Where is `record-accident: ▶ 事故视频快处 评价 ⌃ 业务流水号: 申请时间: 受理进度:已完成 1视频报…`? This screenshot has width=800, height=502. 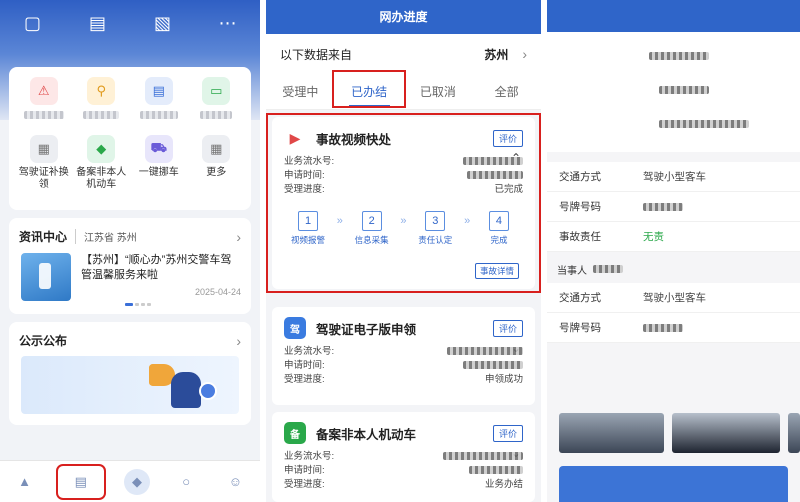
record-accident: ▶ 事故视频快处 评价 ⌃ 业务流水号: 申请时间: 受理进度:已完成 1视频报… is located at coordinates (403, 203).